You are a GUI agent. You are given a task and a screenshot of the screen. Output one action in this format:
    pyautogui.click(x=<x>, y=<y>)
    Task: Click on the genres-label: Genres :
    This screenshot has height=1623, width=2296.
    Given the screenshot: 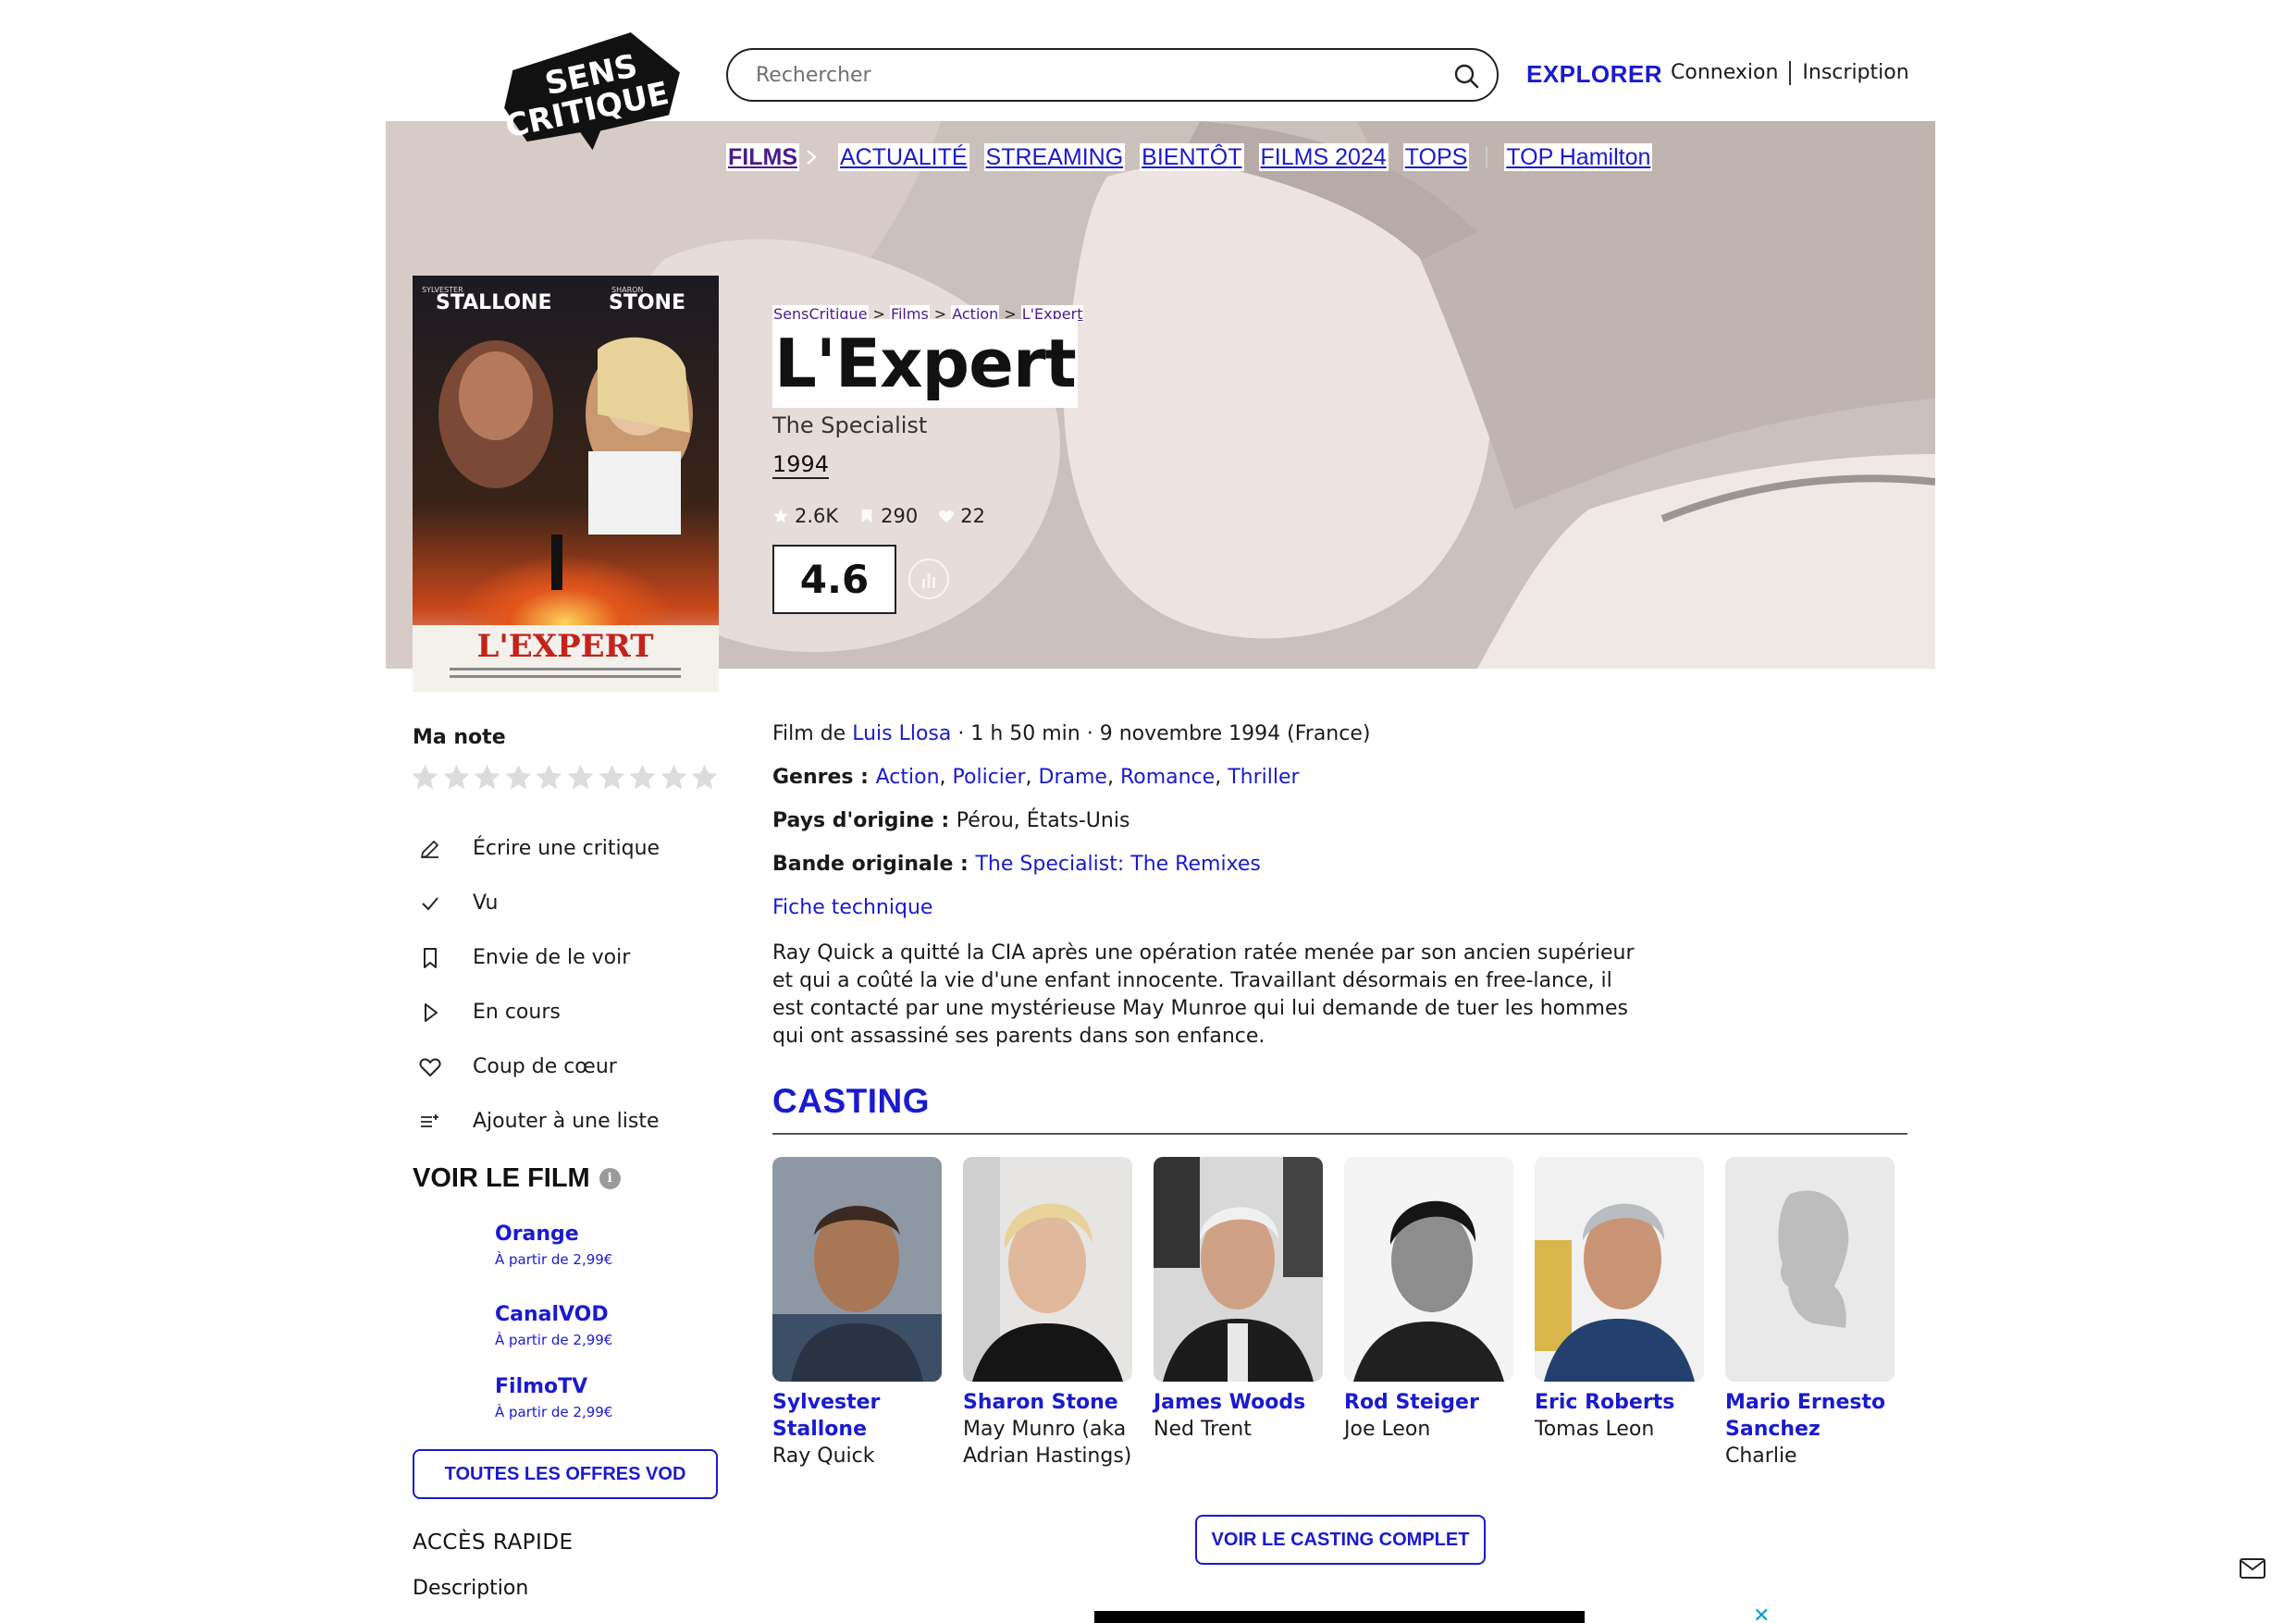 What is the action you would take?
    pyautogui.click(x=824, y=777)
    